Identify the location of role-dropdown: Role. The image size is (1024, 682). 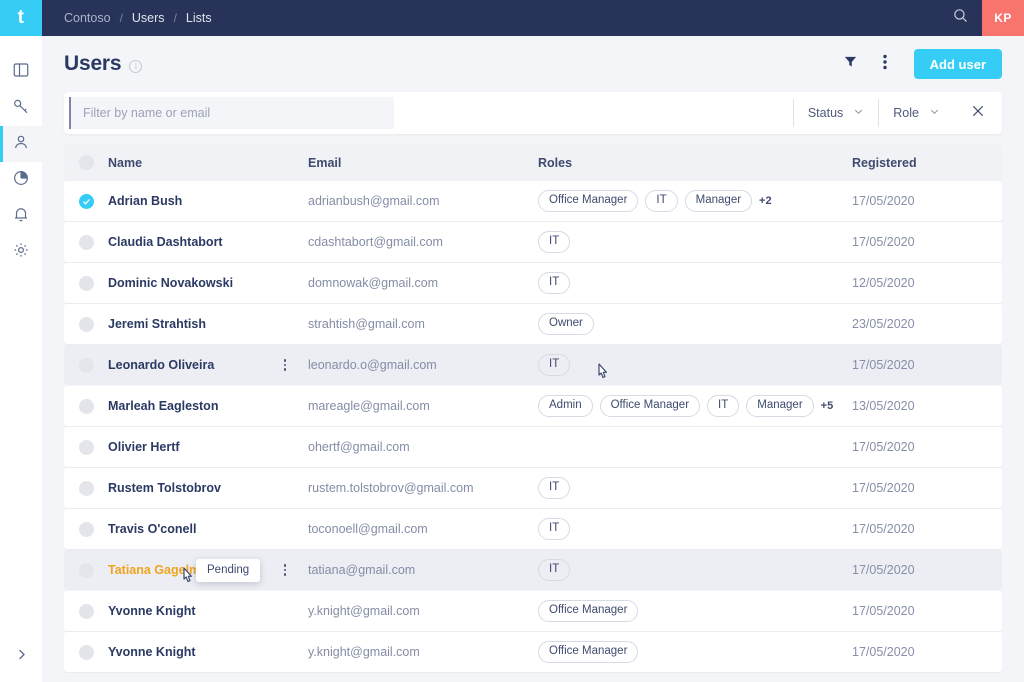
(916, 113).